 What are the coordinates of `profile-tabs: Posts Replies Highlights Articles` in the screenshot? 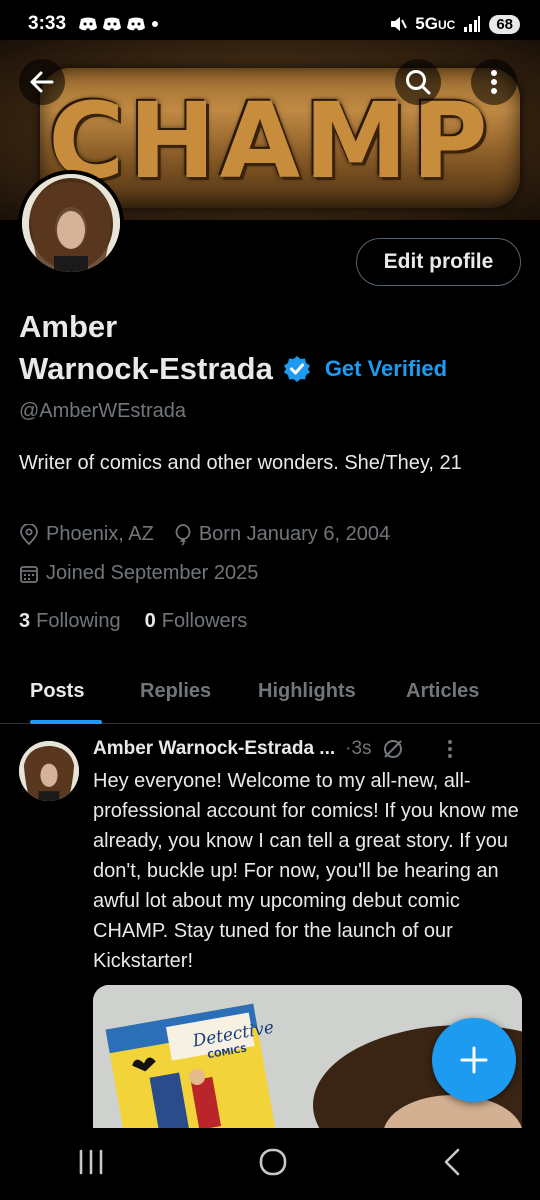 It's located at (270, 693).